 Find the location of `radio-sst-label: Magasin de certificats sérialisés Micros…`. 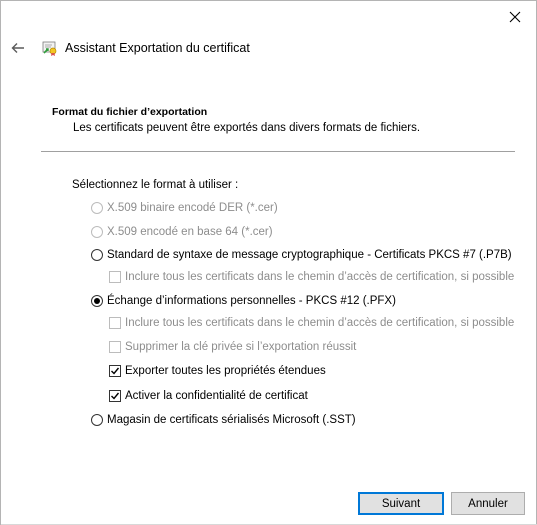

radio-sst-label: Magasin de certificats sérialisés Micros… is located at coordinates (231, 420).